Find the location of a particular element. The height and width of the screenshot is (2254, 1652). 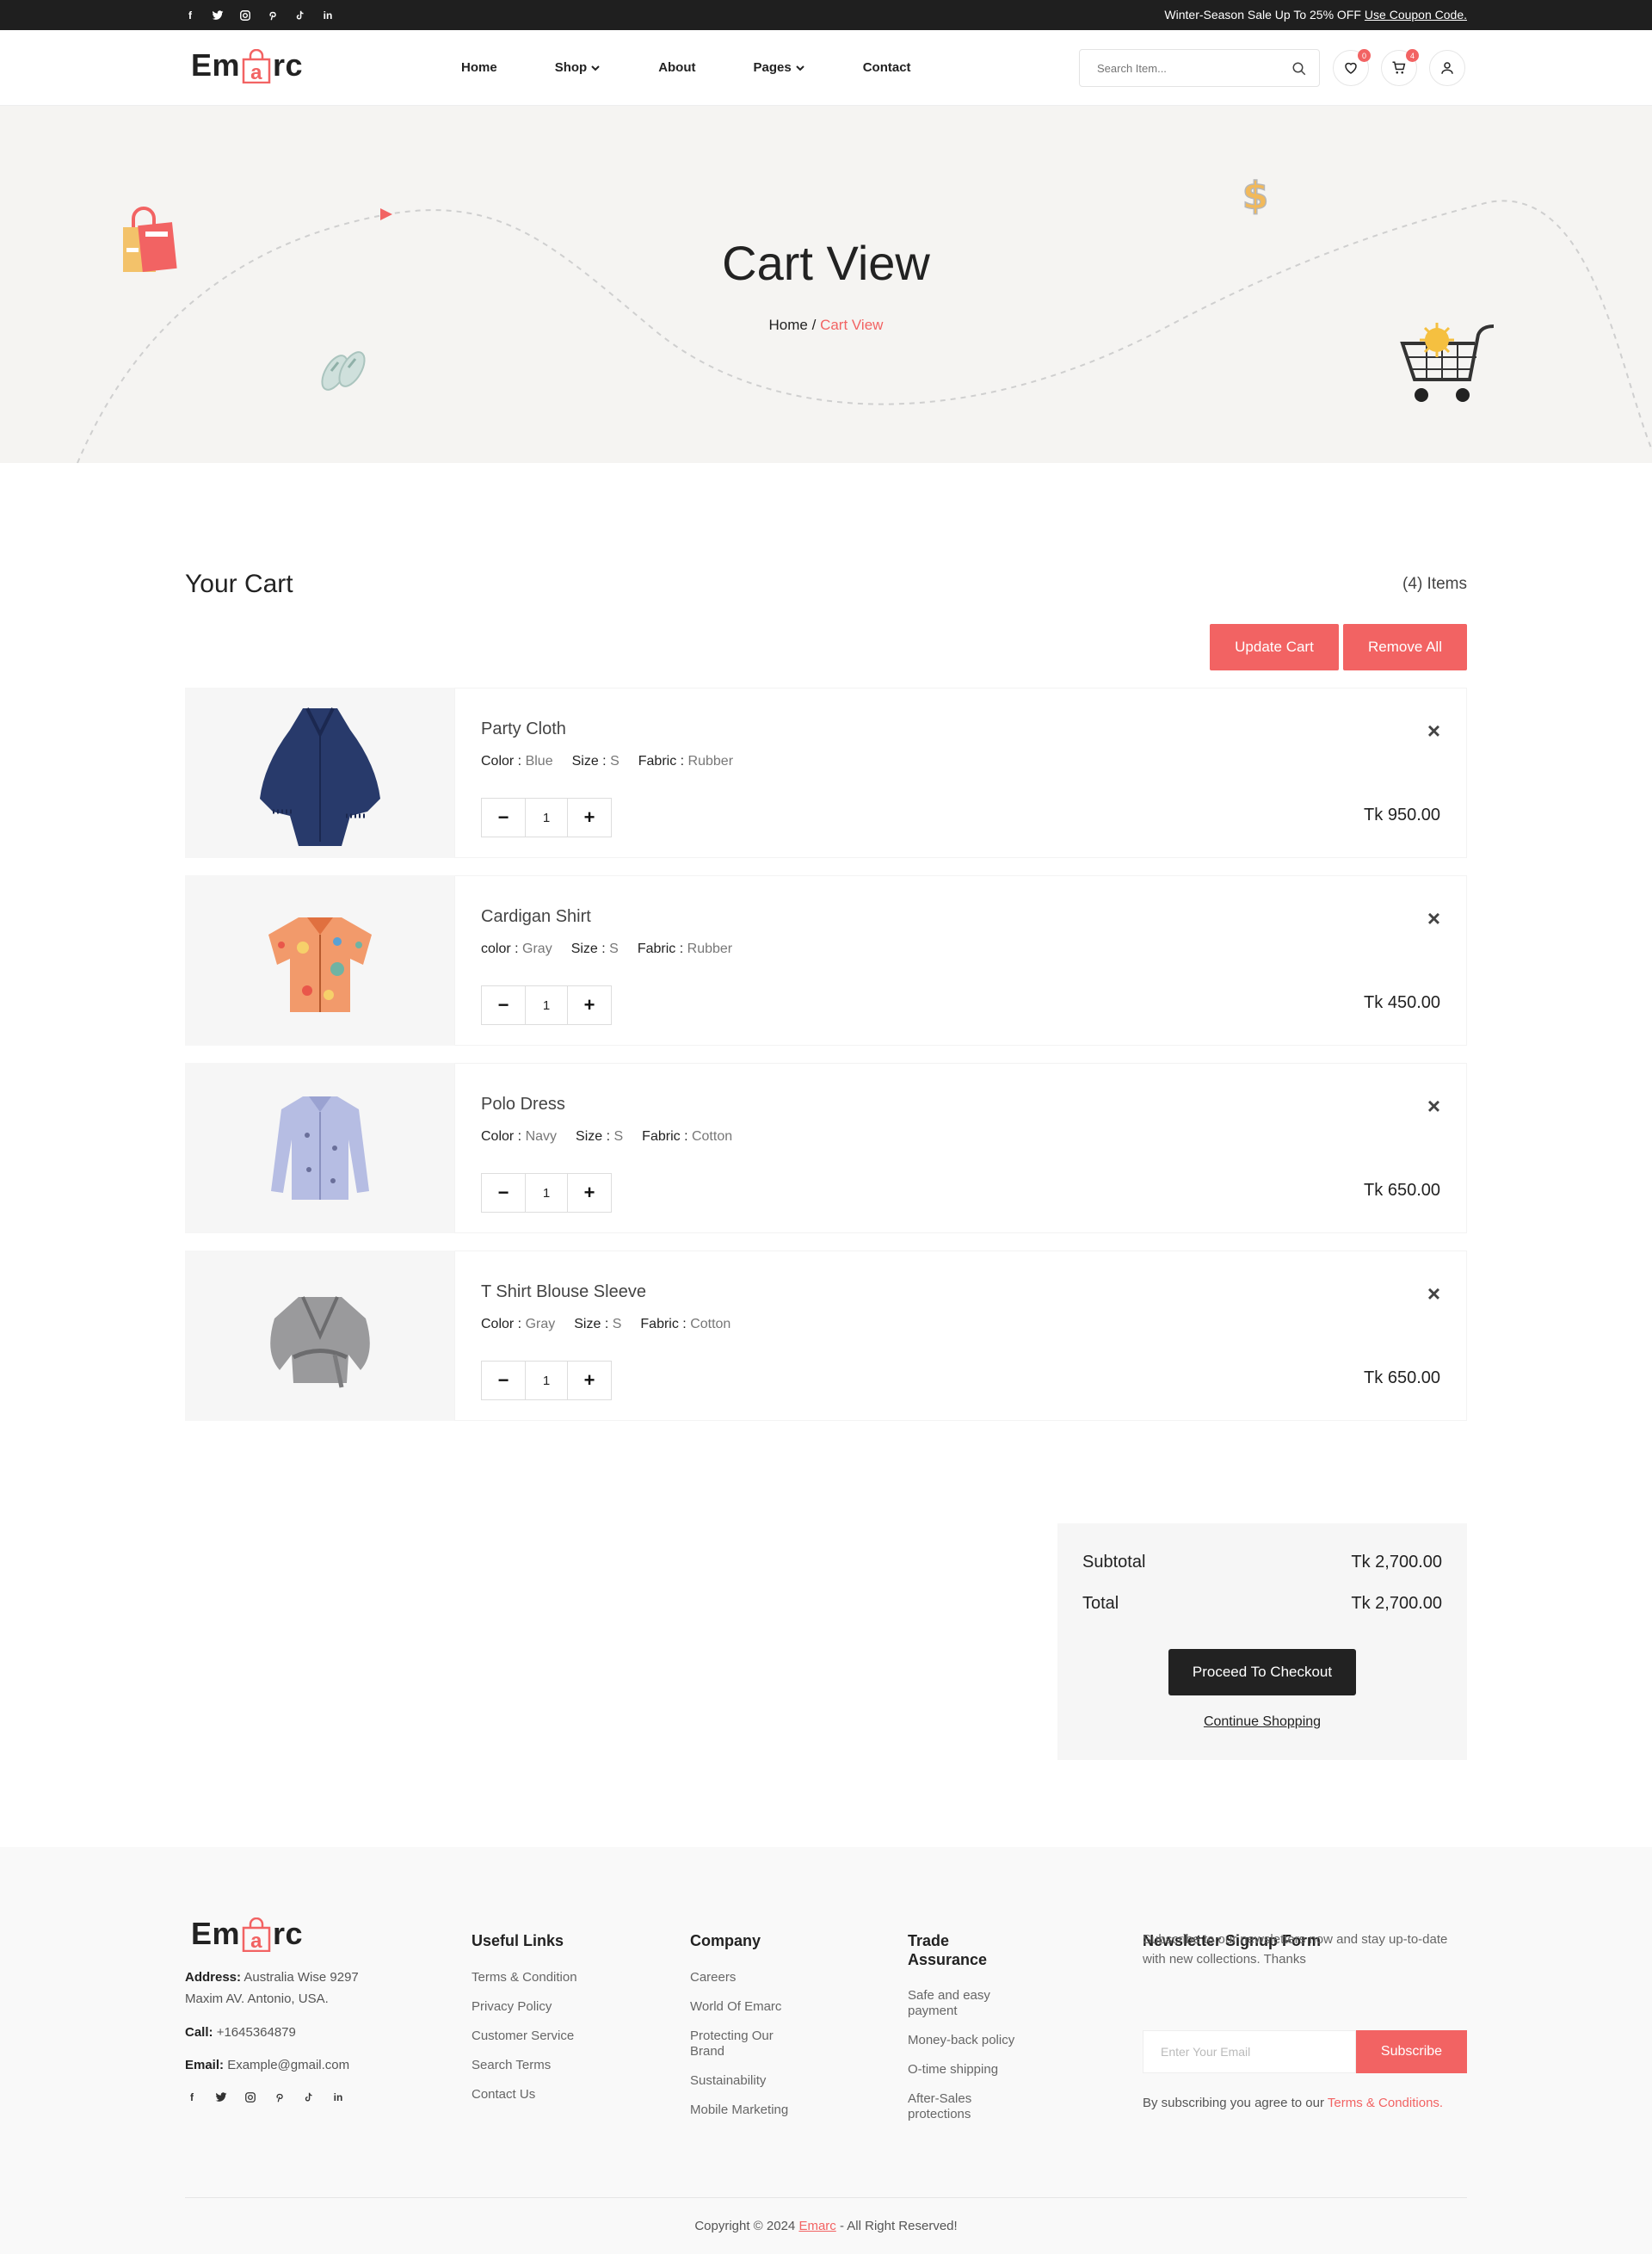

subtotal-row: Subtotal Tk 2,700.00 is located at coordinates (1262, 1563).